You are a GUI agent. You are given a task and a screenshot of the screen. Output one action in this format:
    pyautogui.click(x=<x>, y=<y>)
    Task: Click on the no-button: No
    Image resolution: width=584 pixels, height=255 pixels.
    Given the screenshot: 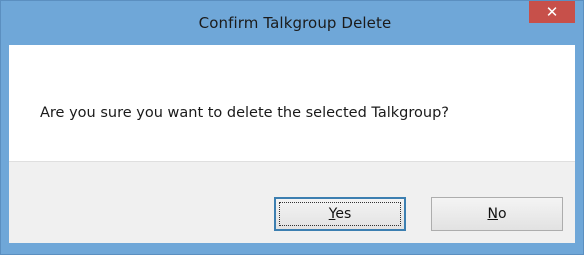 What is the action you would take?
    pyautogui.click(x=497, y=214)
    